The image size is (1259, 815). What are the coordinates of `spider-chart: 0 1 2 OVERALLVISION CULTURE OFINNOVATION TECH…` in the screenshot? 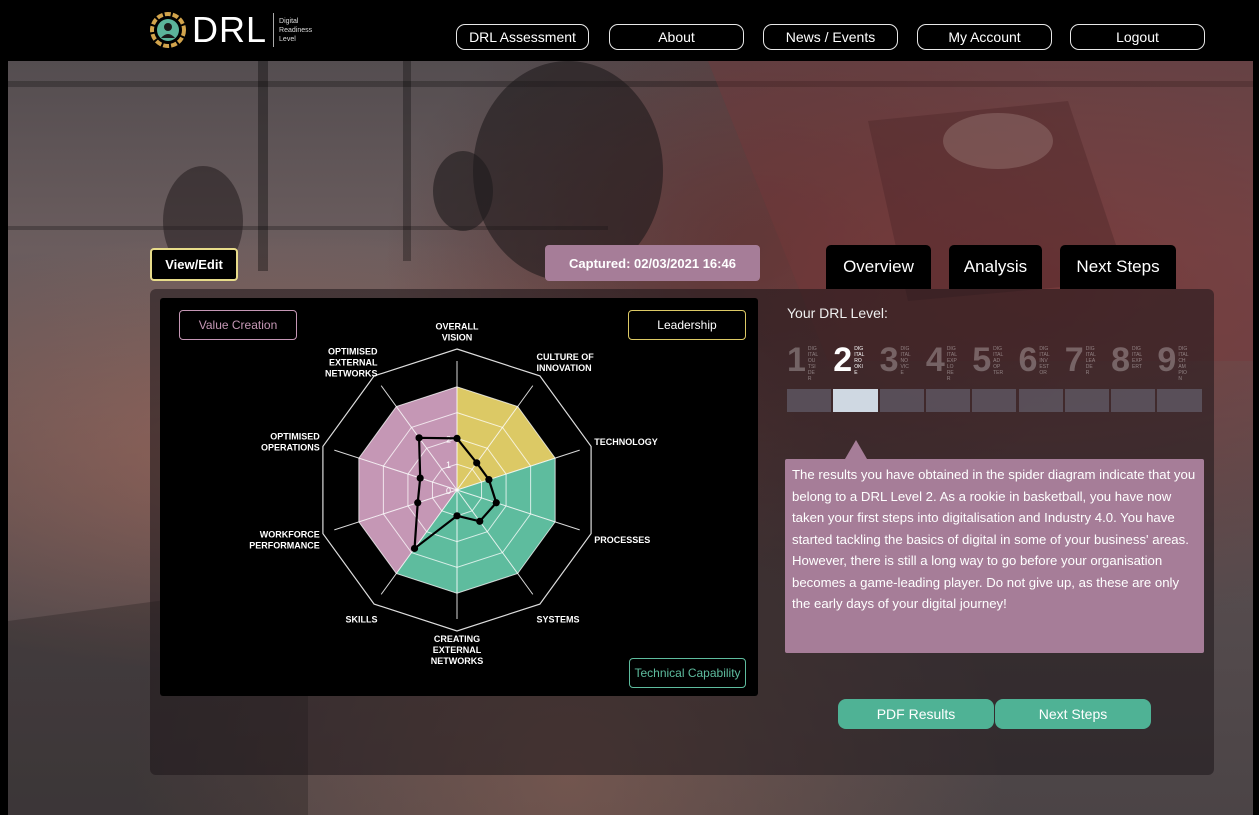 It's located at (453, 494).